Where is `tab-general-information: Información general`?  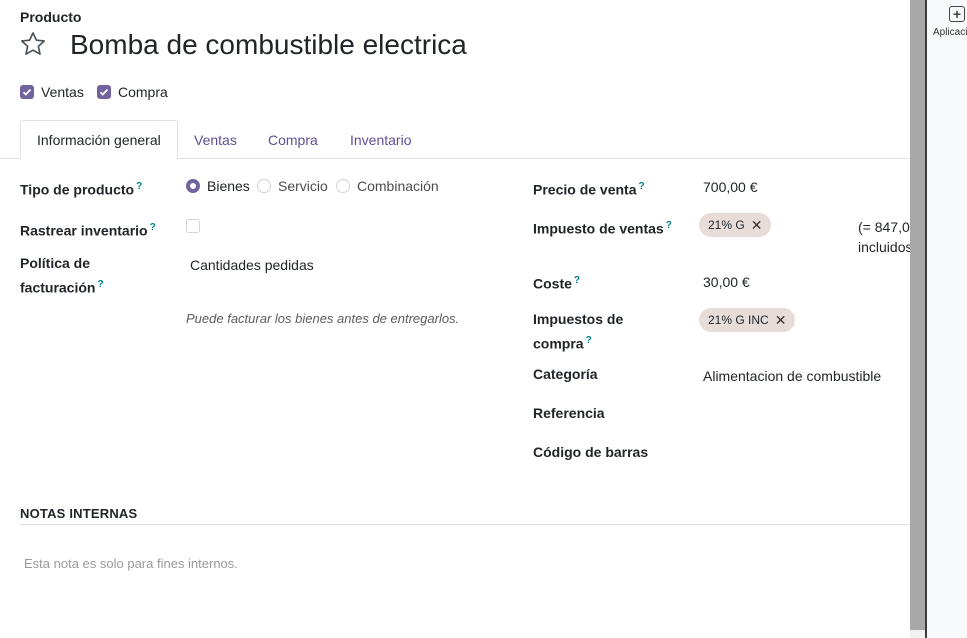
tab-general-information: Información general is located at coordinates (99, 140).